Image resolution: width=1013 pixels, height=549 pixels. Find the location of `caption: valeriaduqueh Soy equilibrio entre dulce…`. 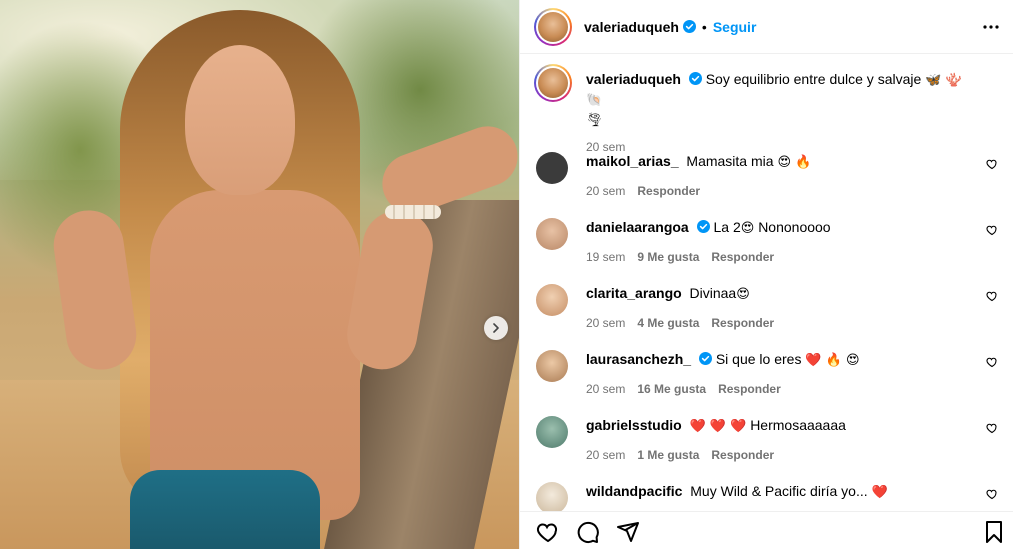

caption: valeriaduqueh Soy equilibrio entre dulce… is located at coordinates (766, 109).